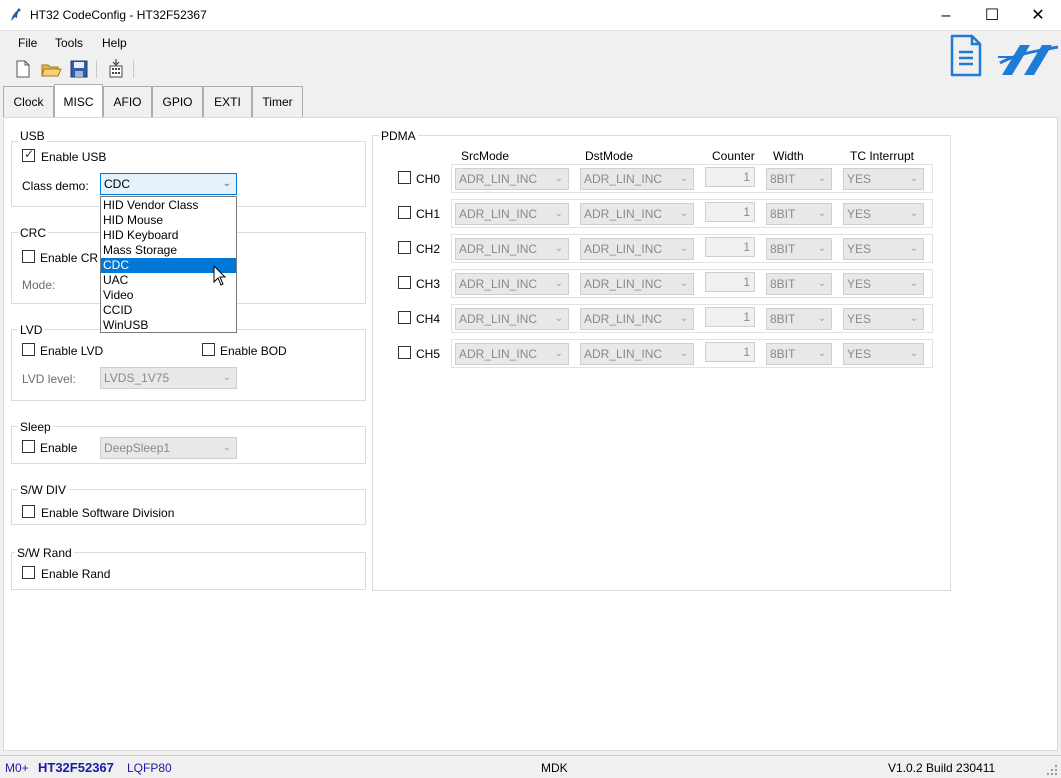  What do you see at coordinates (799, 214) in the screenshot?
I see `ch1-width-select: 8BIT ⌄` at bounding box center [799, 214].